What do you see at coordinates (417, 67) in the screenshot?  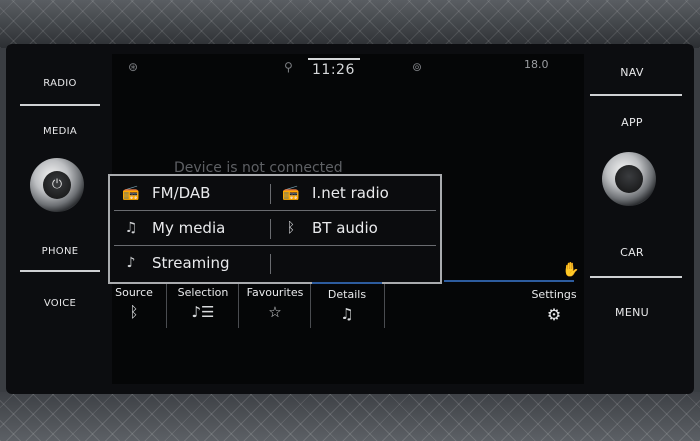 I see `connection-icon: ⊚` at bounding box center [417, 67].